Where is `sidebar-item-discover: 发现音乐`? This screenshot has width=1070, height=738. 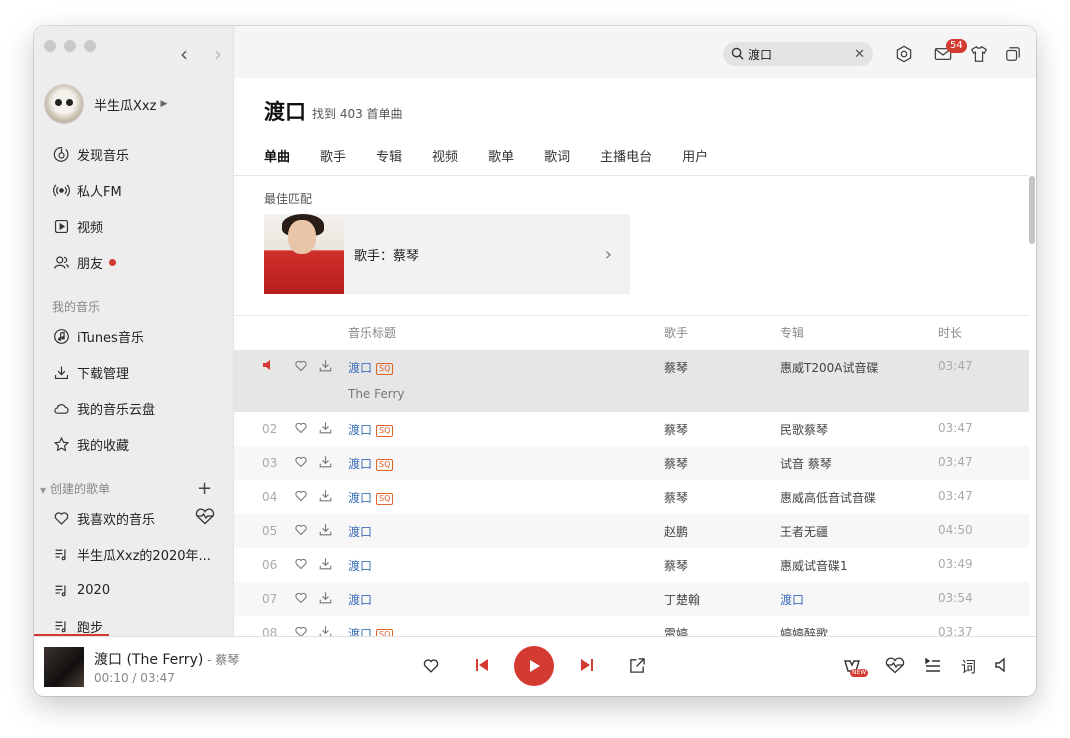 sidebar-item-discover: 发现音乐 is located at coordinates (90, 154).